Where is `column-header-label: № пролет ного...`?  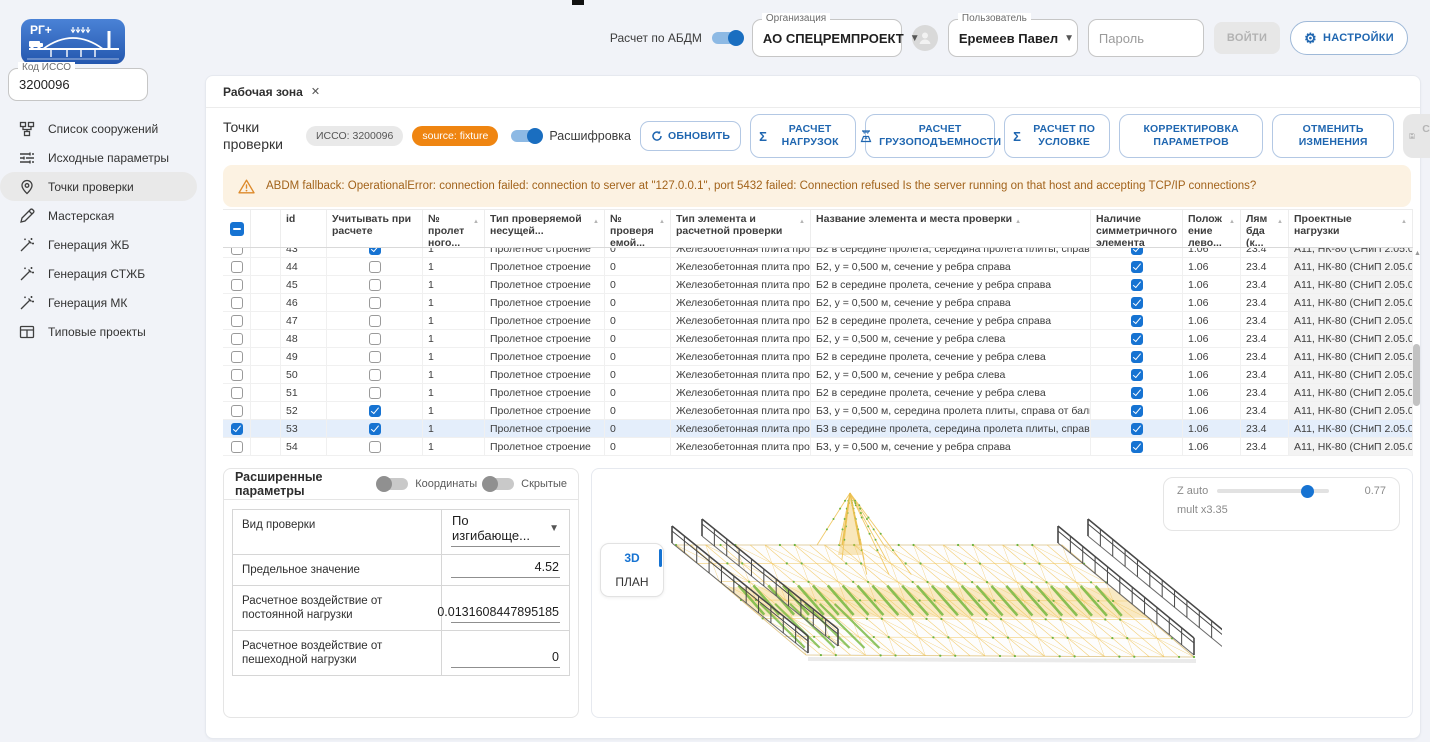
column-header-label: № пролет ного... is located at coordinates (449, 230).